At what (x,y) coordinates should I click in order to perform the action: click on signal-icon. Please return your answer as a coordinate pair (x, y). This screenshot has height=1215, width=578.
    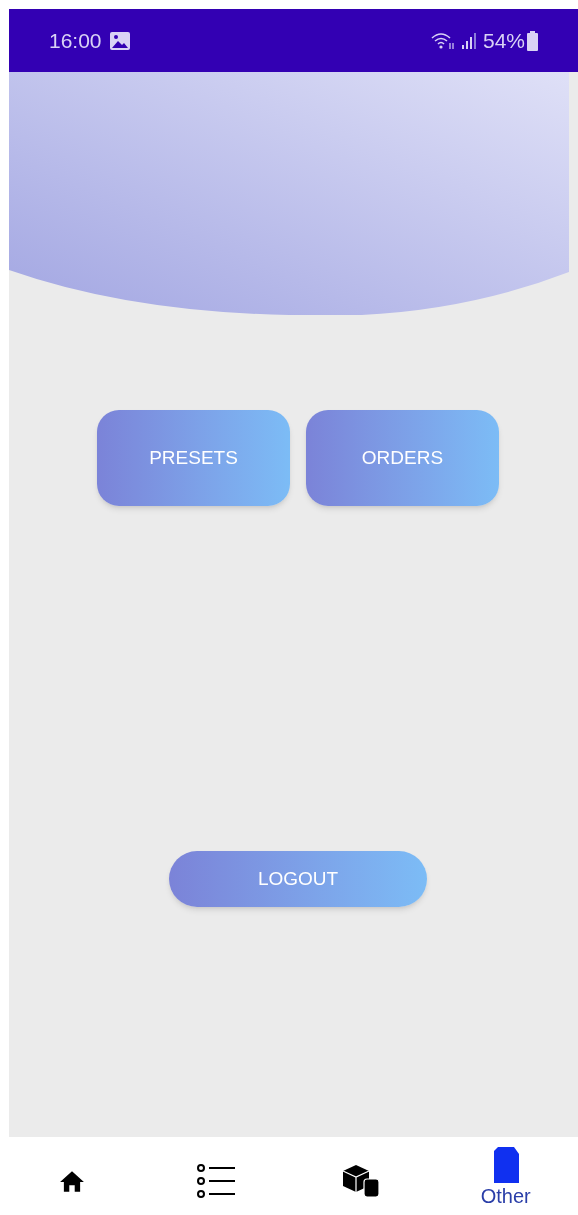
    Looking at the image, I should click on (468, 40).